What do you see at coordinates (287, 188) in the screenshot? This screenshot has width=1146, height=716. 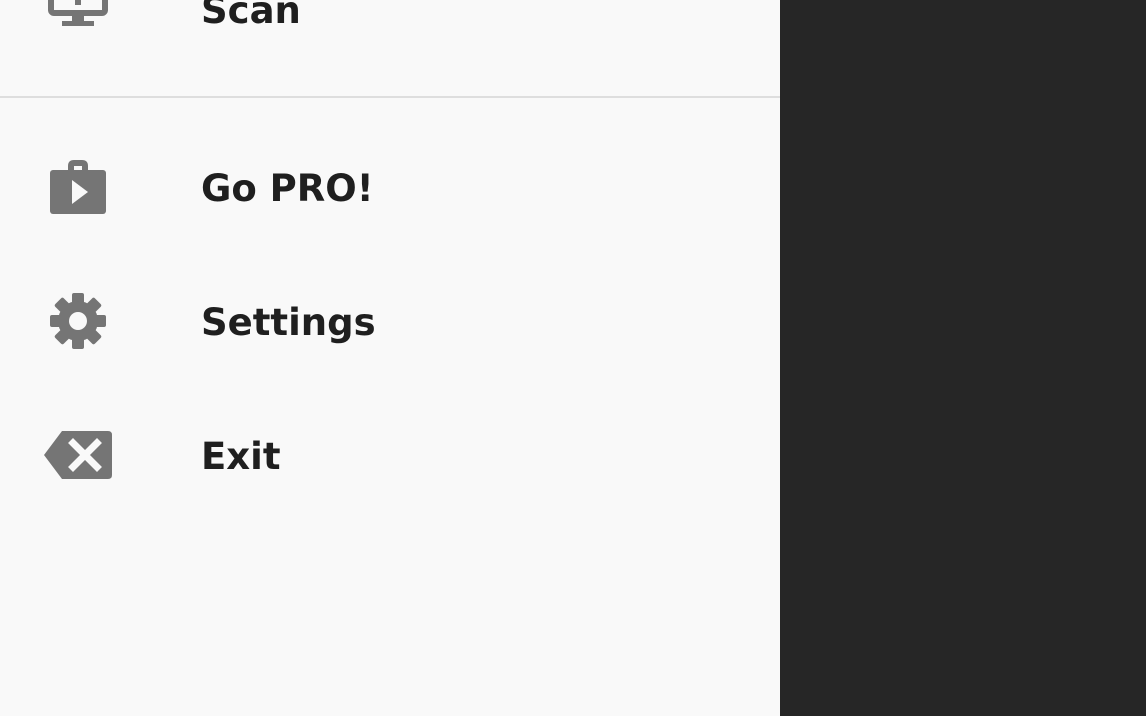 I see `drawer-item-go-pro-label: Go PRO!` at bounding box center [287, 188].